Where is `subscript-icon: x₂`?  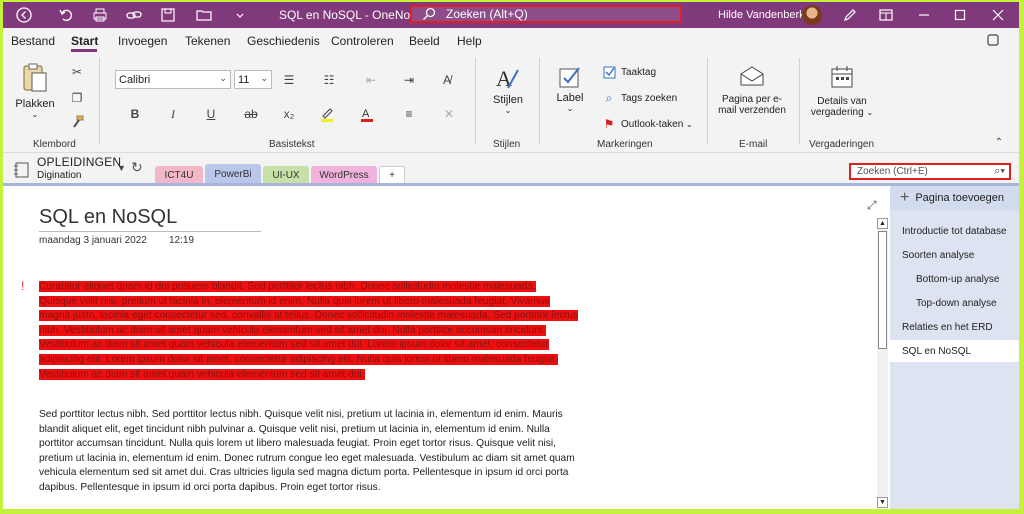
subscript-icon: x₂ is located at coordinates (289, 114).